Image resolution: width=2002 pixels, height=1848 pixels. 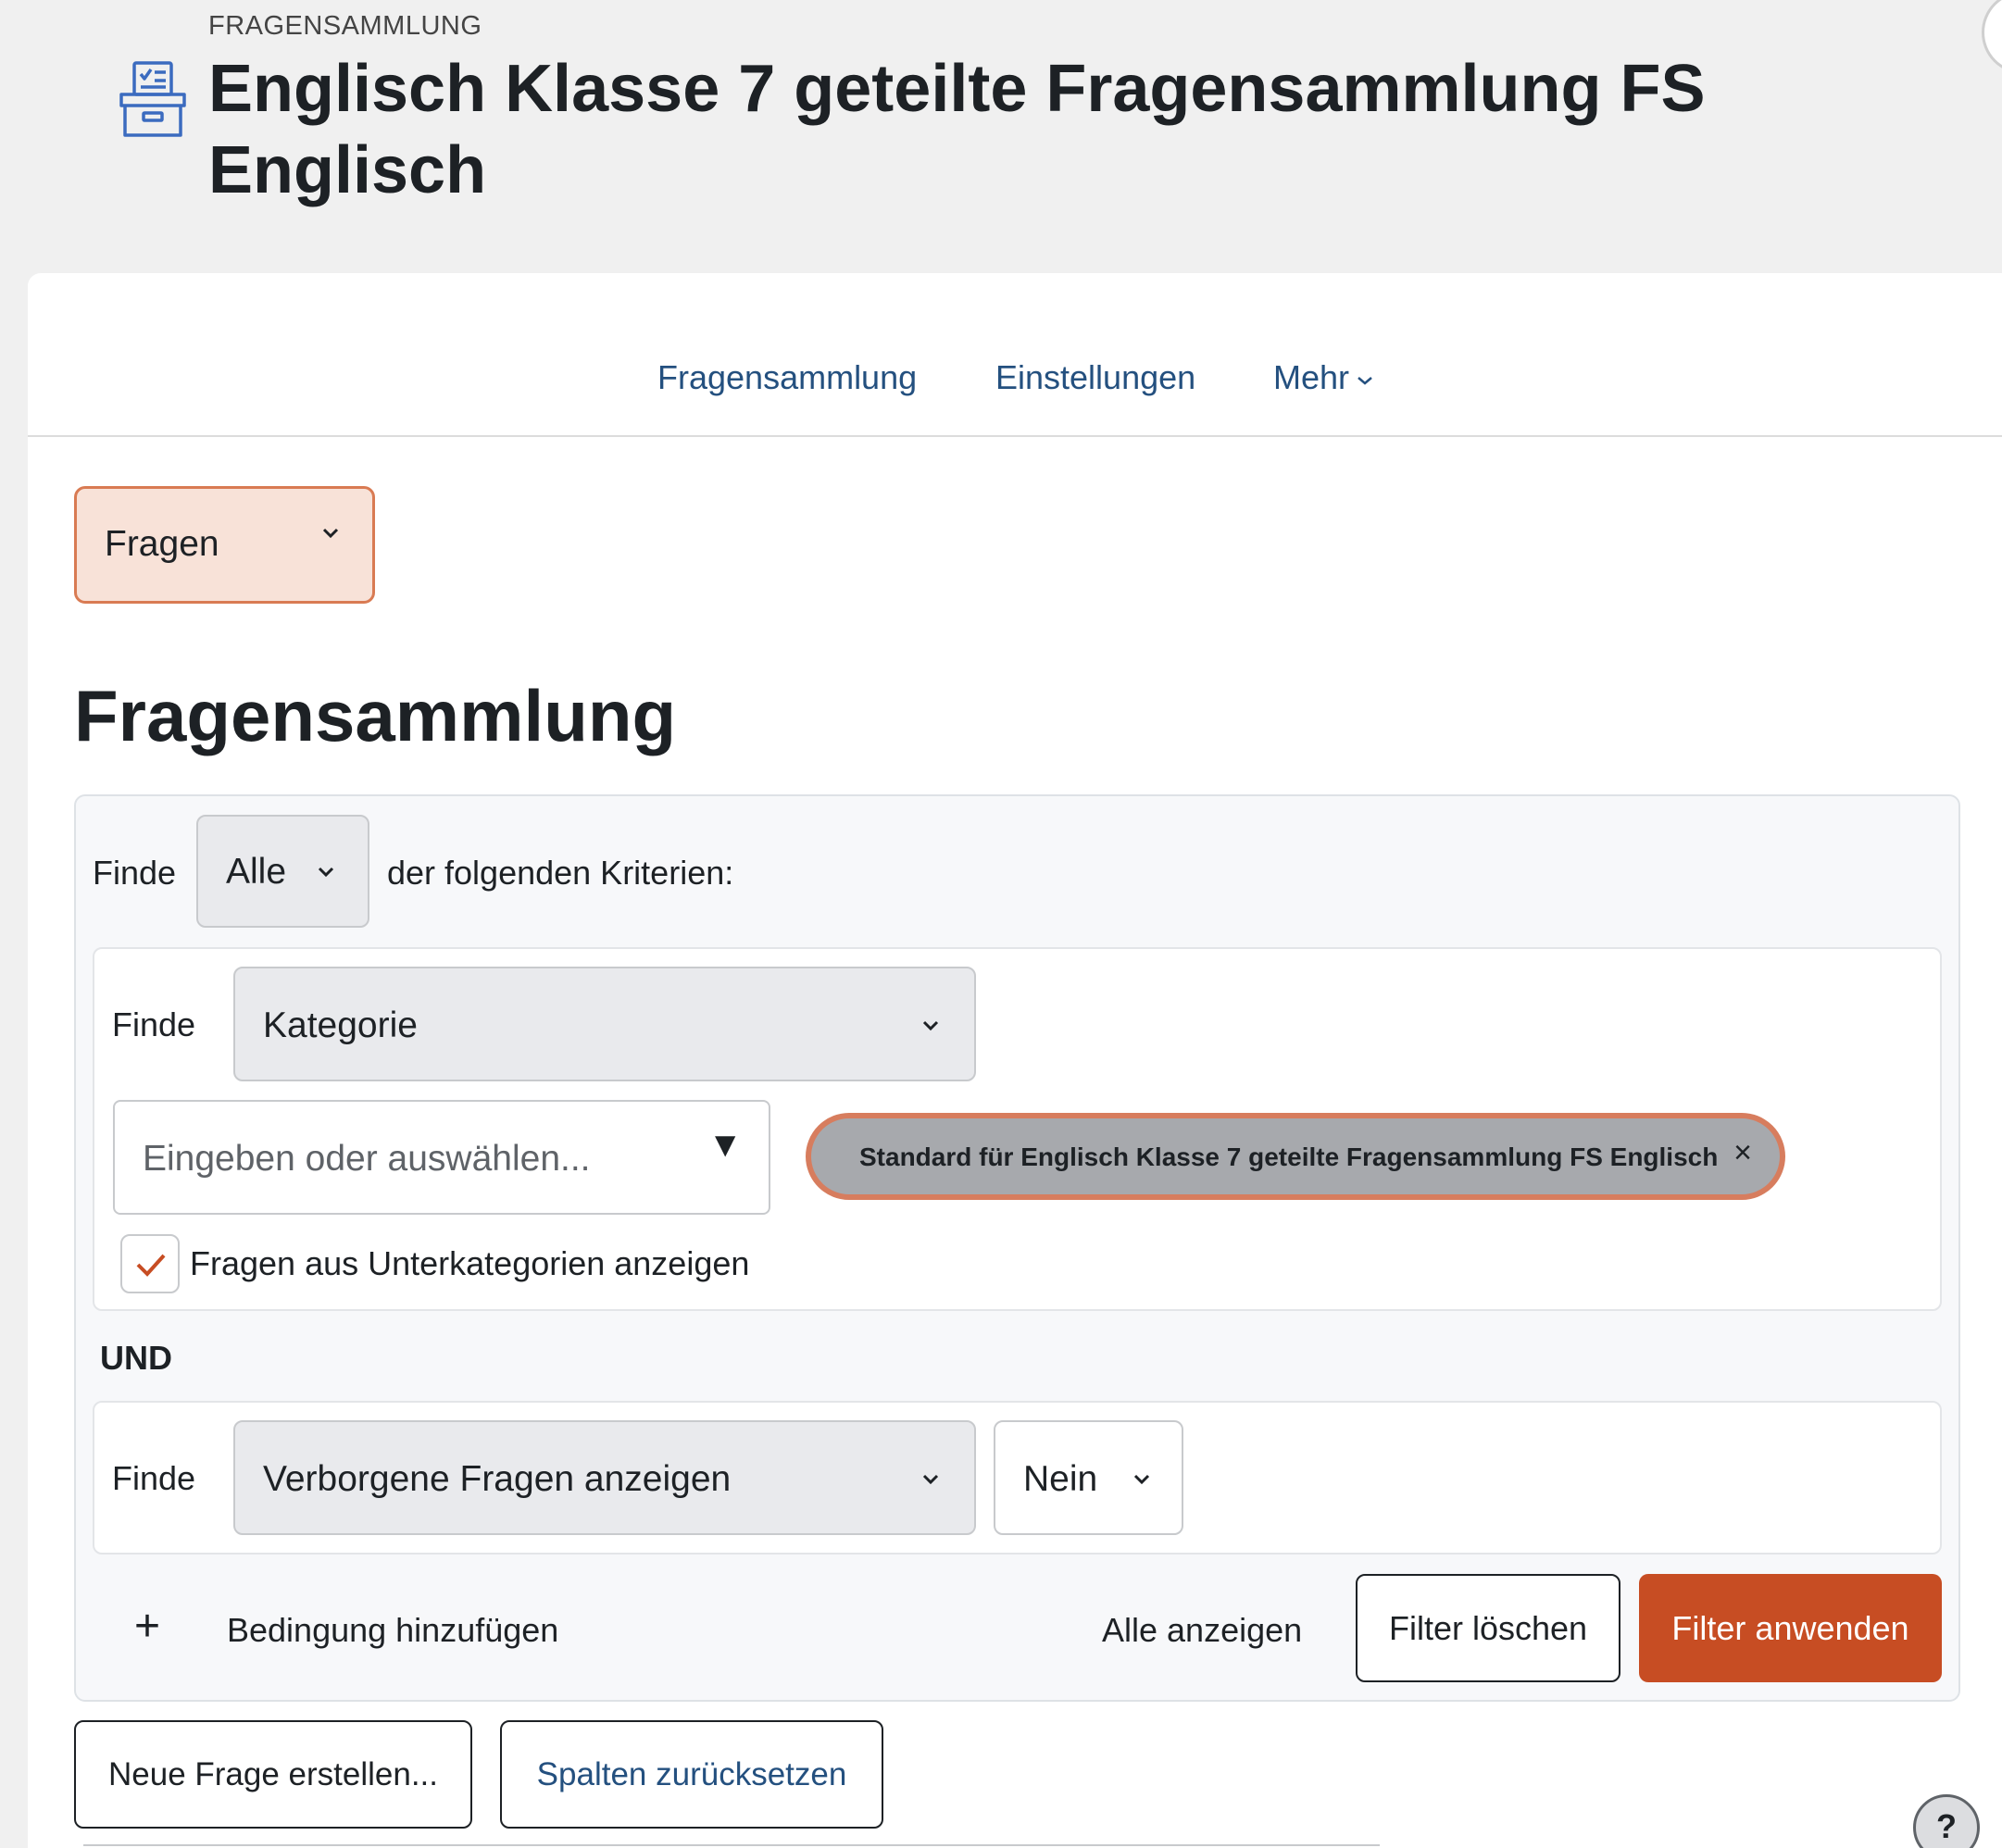 What do you see at coordinates (1742, 1153) in the screenshot?
I see `close-icon: ×` at bounding box center [1742, 1153].